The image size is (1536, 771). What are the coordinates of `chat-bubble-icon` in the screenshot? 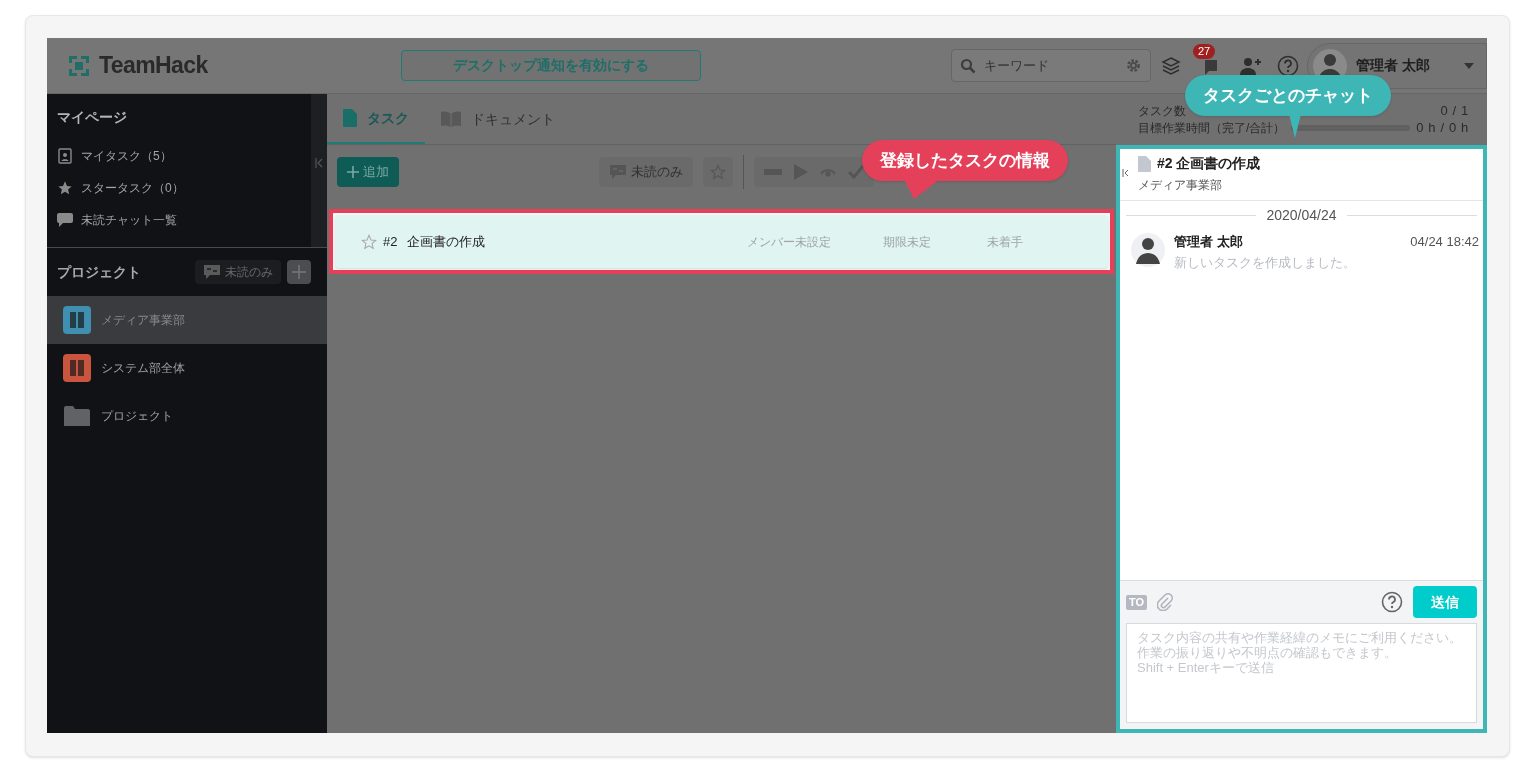 It's located at (65, 220).